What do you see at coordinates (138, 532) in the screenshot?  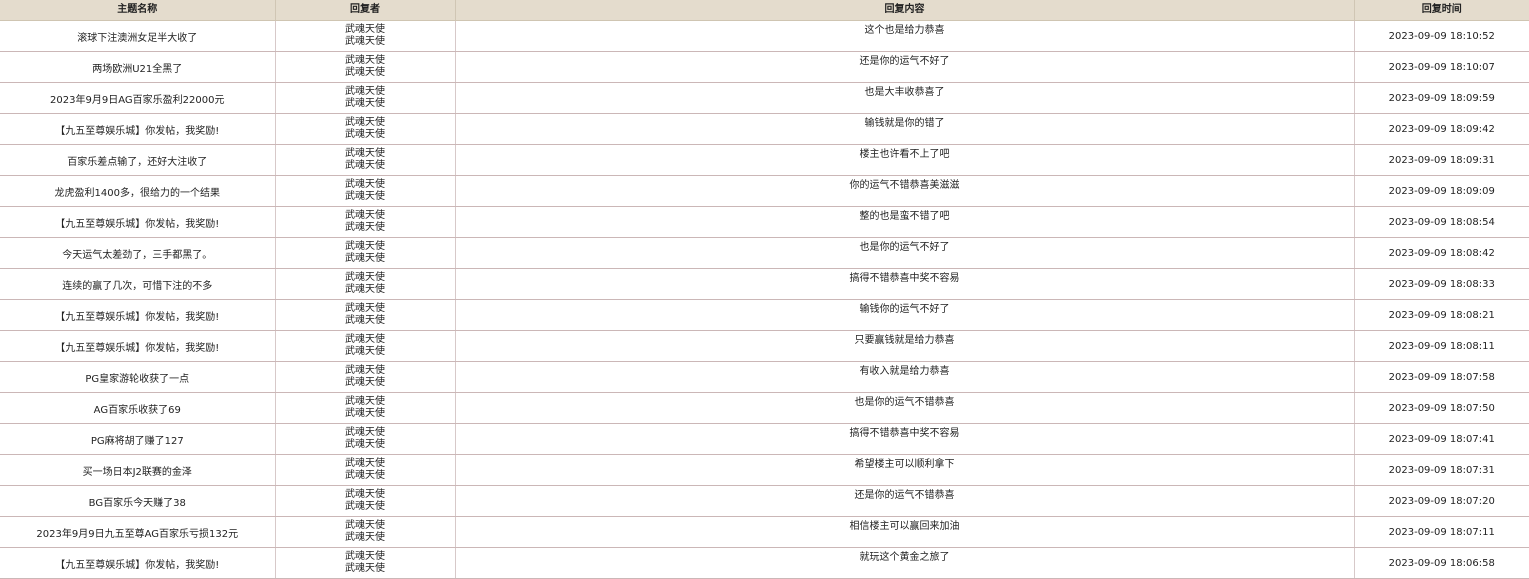 I see `topic-link: 2023年9月9日九五至尊AG百家乐亏损132元` at bounding box center [138, 532].